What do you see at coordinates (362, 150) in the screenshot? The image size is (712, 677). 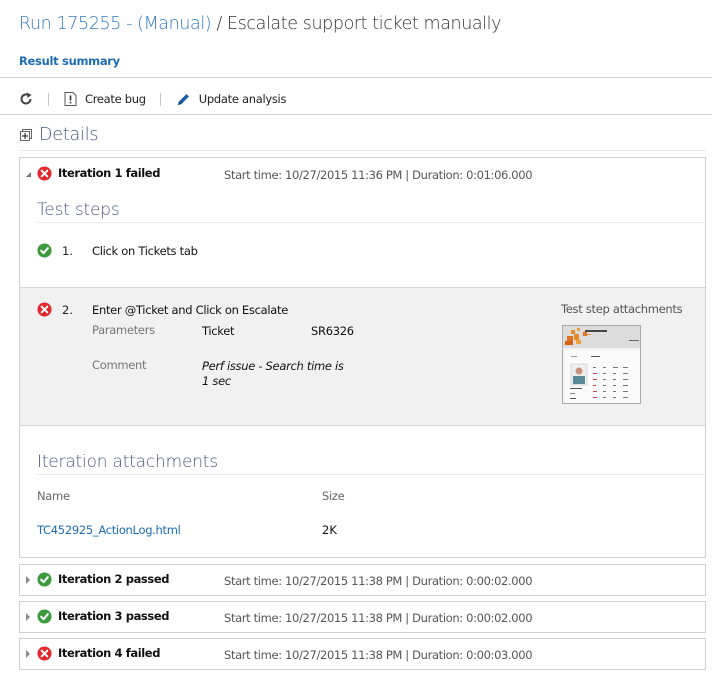 I see `details-divider` at bounding box center [362, 150].